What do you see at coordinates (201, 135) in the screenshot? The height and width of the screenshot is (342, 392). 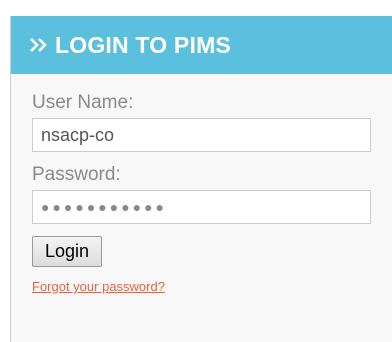 I see `username-field` at bounding box center [201, 135].